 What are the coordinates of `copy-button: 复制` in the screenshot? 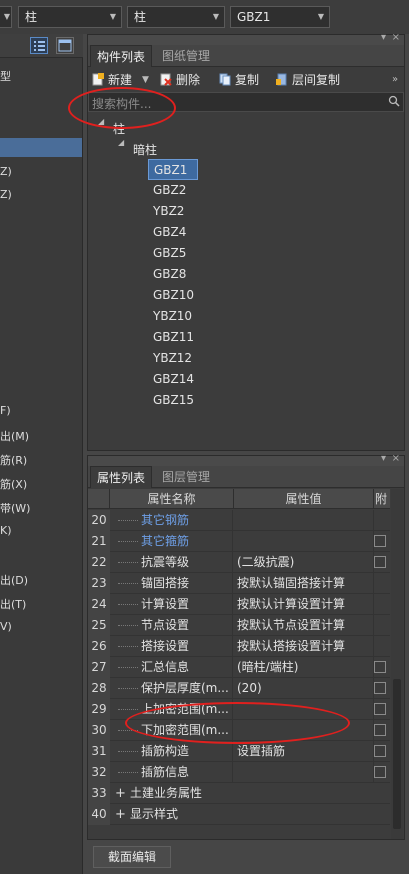 It's located at (239, 80).